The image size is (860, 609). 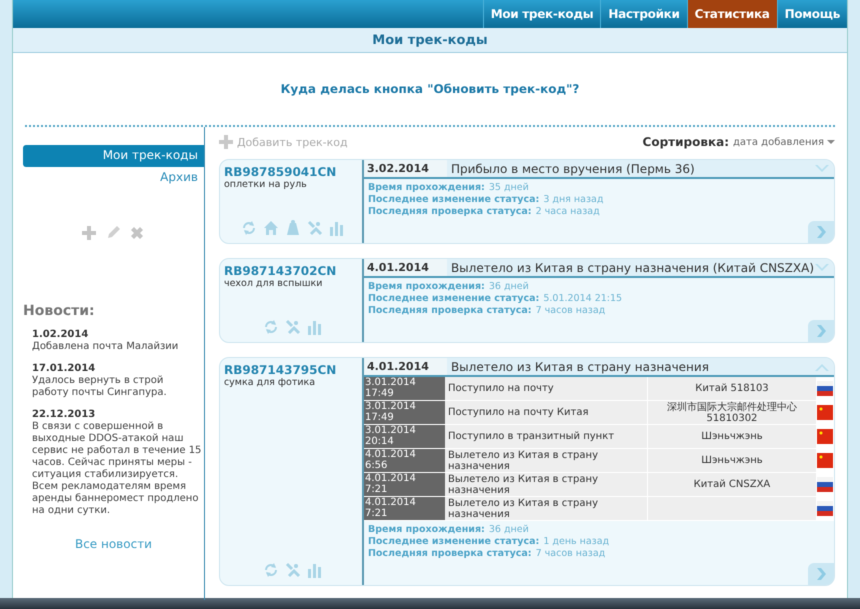 What do you see at coordinates (100, 387) in the screenshot?
I see `news-text: Удалось вернуть в строй работу почты Сингапура.` at bounding box center [100, 387].